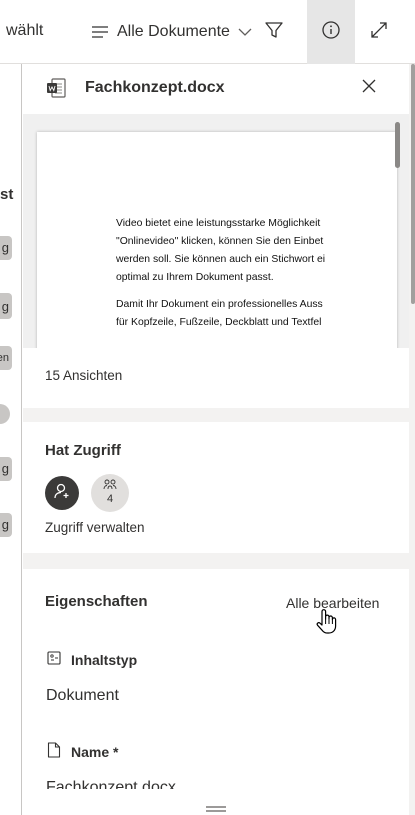  I want to click on field-label-name: Name *, so click(82, 751).